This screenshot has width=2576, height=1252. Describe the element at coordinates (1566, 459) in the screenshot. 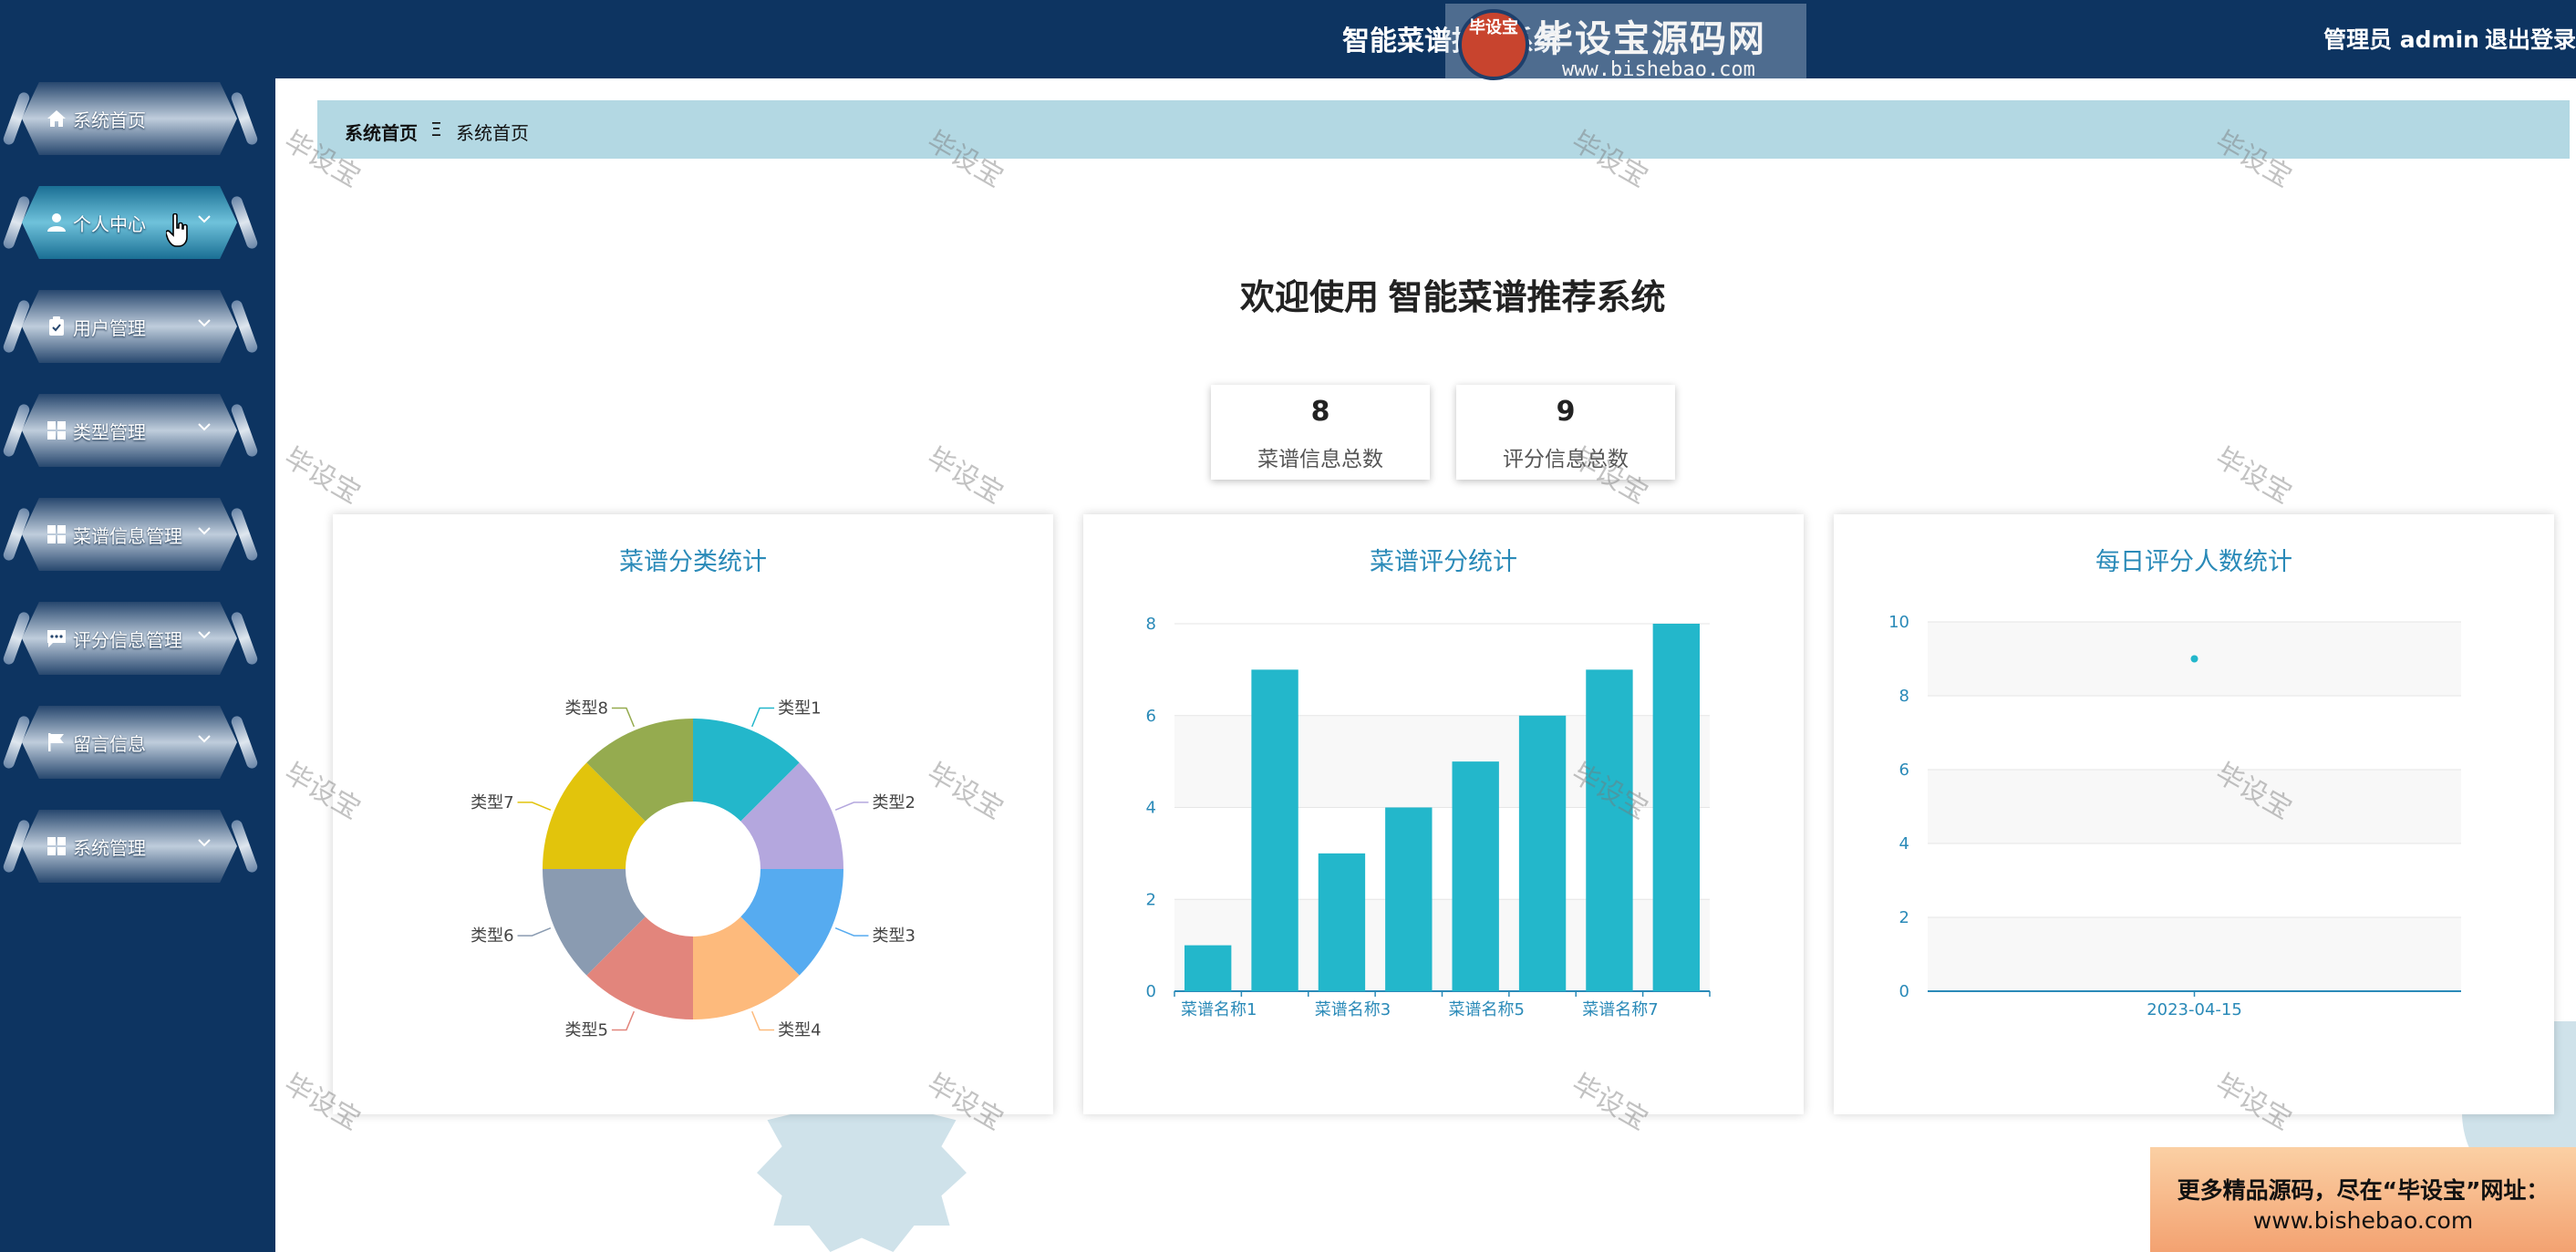

I see `stat-label: 评分信息总数` at that location.